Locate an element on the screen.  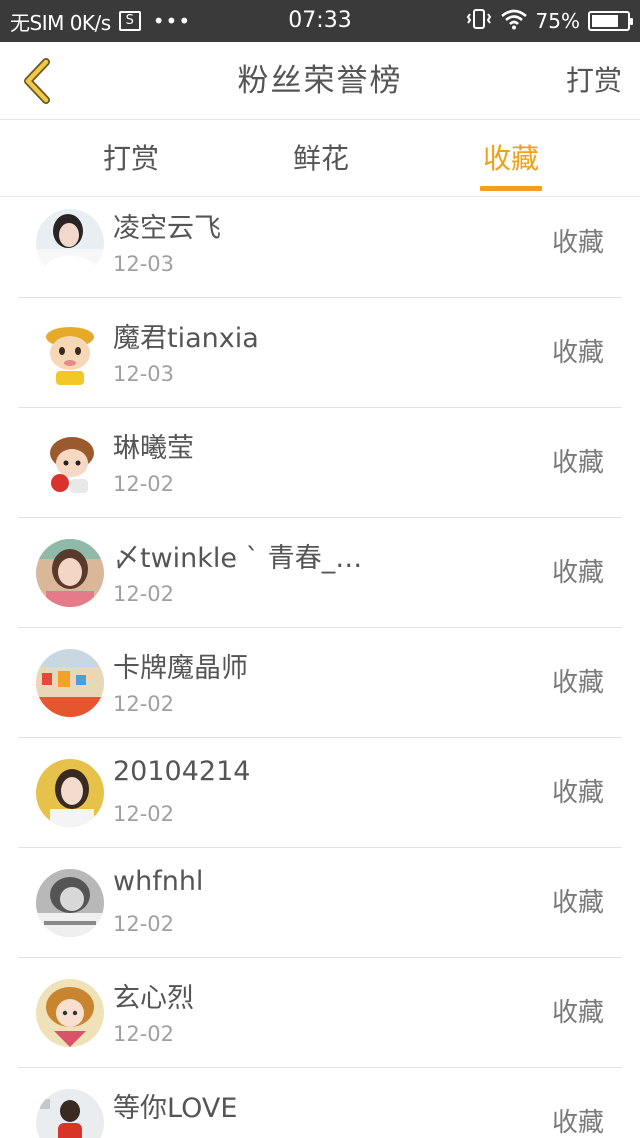
list-item: whfnhl 12-02 收藏 is located at coordinates (320, 903).